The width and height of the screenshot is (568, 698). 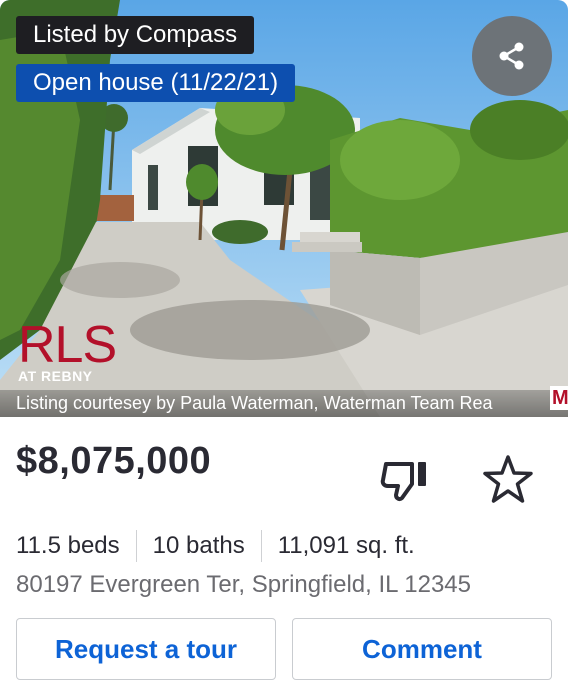 What do you see at coordinates (68, 545) in the screenshot?
I see `beds-count: 11.5 beds` at bounding box center [68, 545].